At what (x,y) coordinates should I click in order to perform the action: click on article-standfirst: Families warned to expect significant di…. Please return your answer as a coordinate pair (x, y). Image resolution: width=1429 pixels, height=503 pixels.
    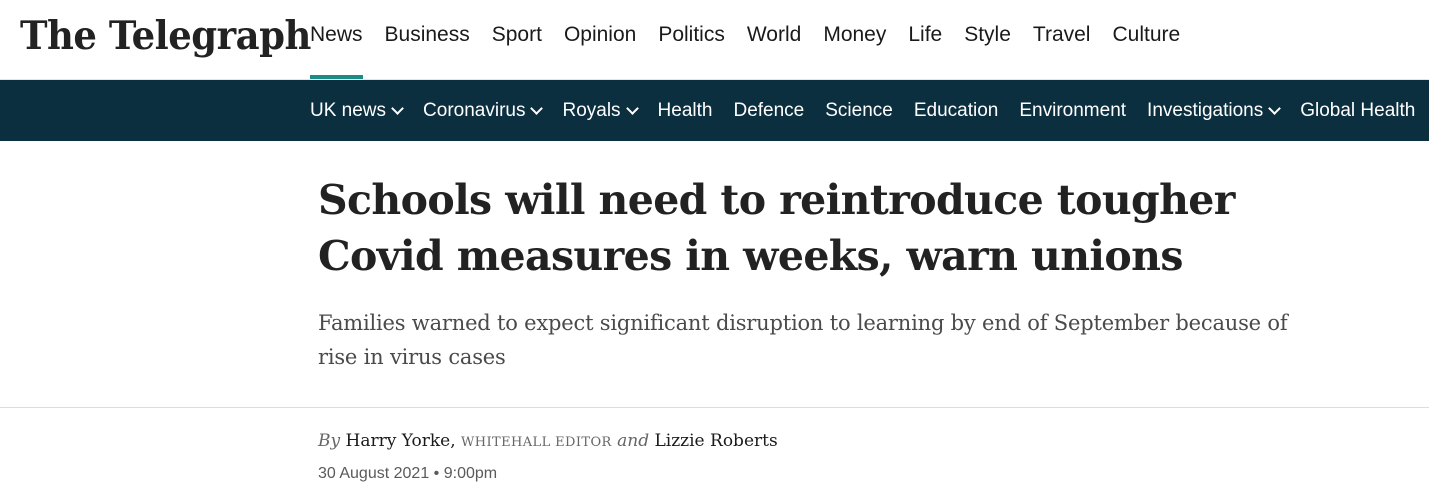
    Looking at the image, I should click on (803, 340).